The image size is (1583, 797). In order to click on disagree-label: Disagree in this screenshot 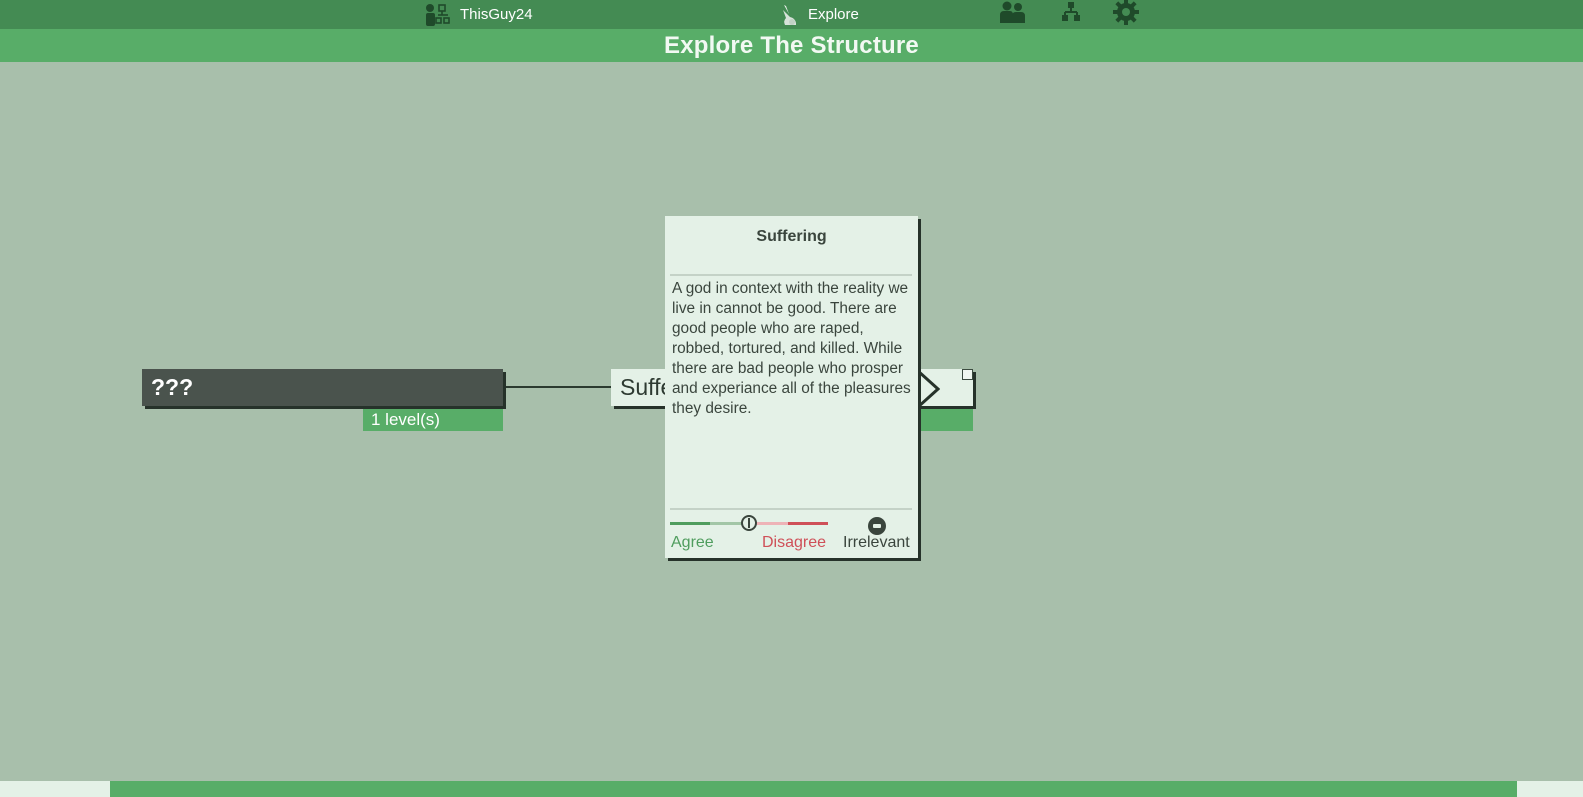, I will do `click(794, 542)`.